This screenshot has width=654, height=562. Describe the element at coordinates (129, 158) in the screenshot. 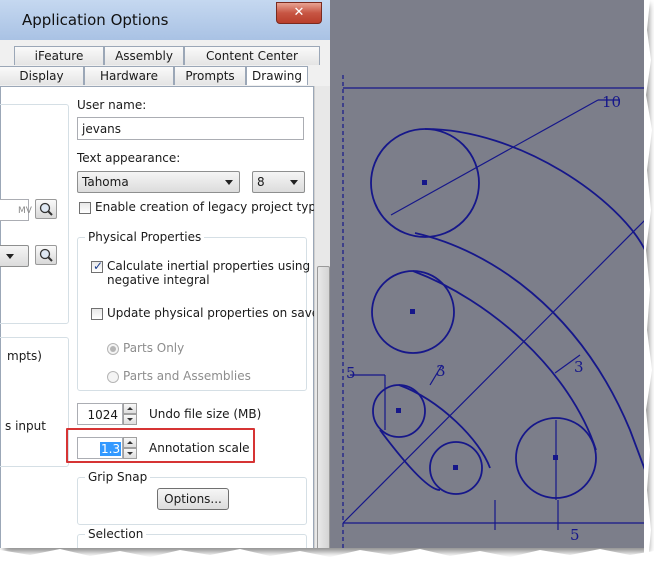

I see `text-appearance-label: Text appearance:` at that location.